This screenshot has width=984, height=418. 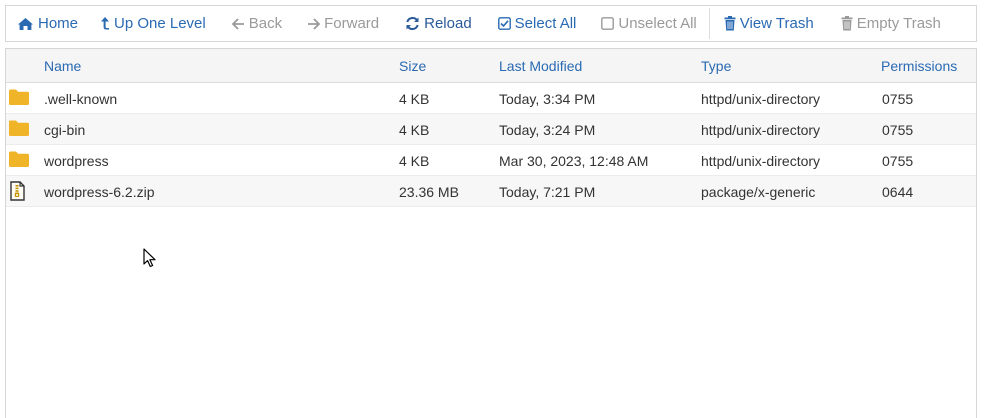 What do you see at coordinates (649, 23) in the screenshot?
I see `unselect-all-button: Unselect All` at bounding box center [649, 23].